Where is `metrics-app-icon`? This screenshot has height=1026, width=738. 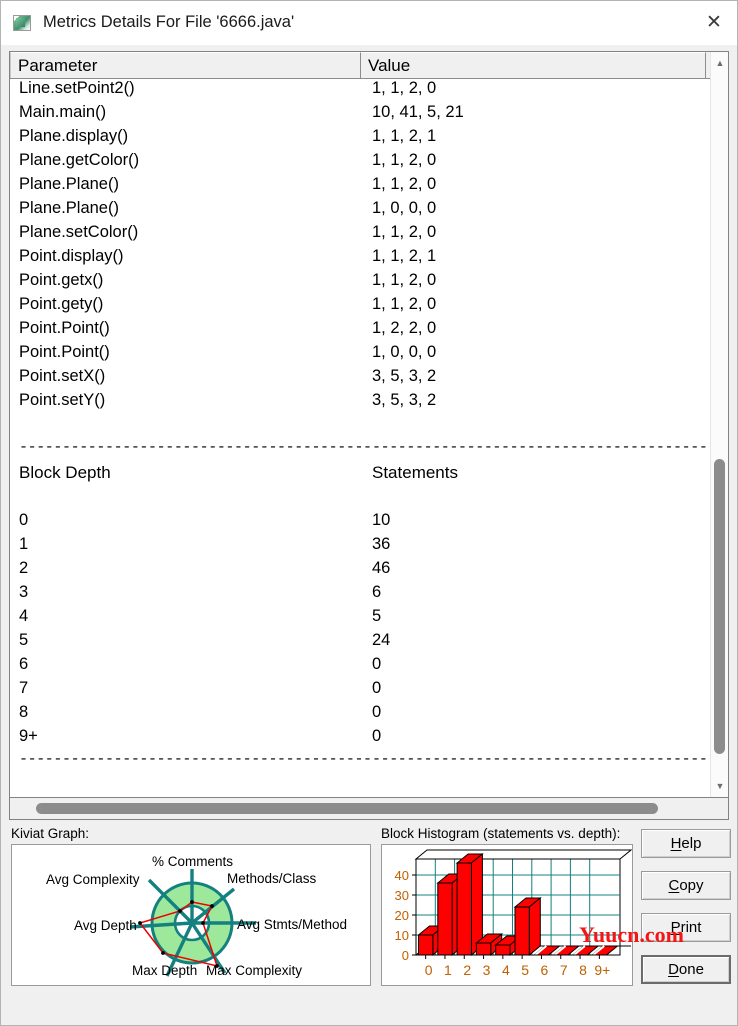 metrics-app-icon is located at coordinates (22, 22).